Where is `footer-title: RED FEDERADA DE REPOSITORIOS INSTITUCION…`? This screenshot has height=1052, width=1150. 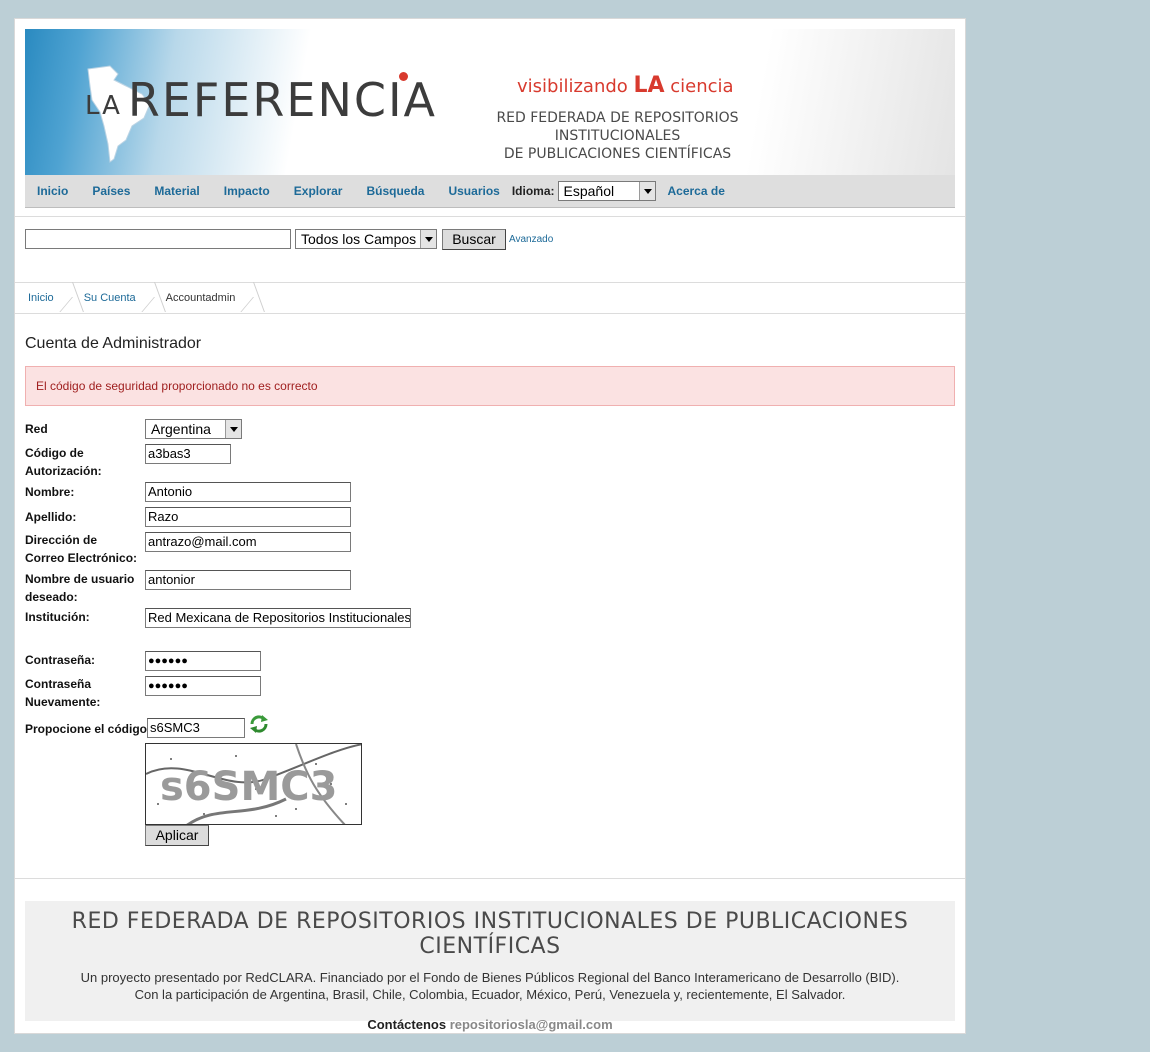 footer-title: RED FEDERADA DE REPOSITORIOS INSTITUCION… is located at coordinates (490, 934).